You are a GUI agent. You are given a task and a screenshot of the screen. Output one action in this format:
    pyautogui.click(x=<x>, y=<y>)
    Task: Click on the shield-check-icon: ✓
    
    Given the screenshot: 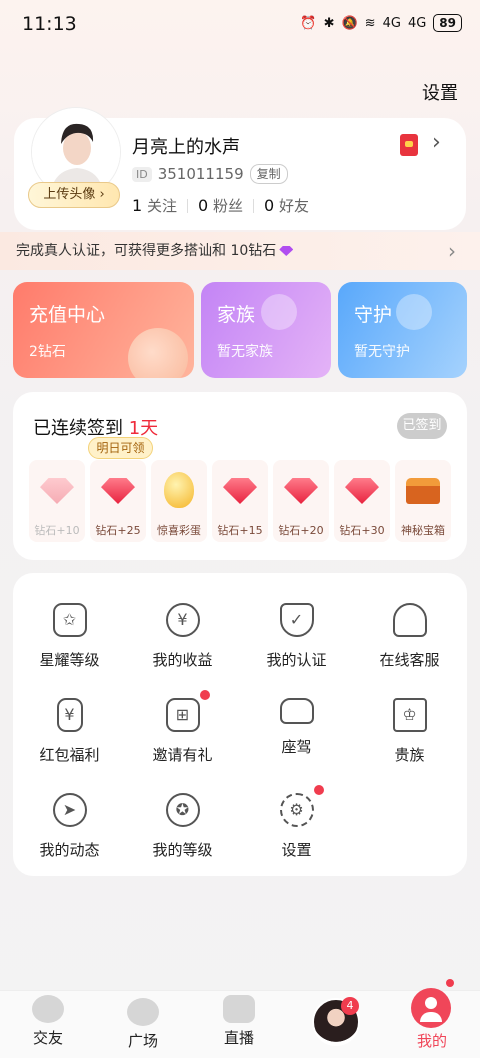 What is the action you would take?
    pyautogui.click(x=296, y=620)
    